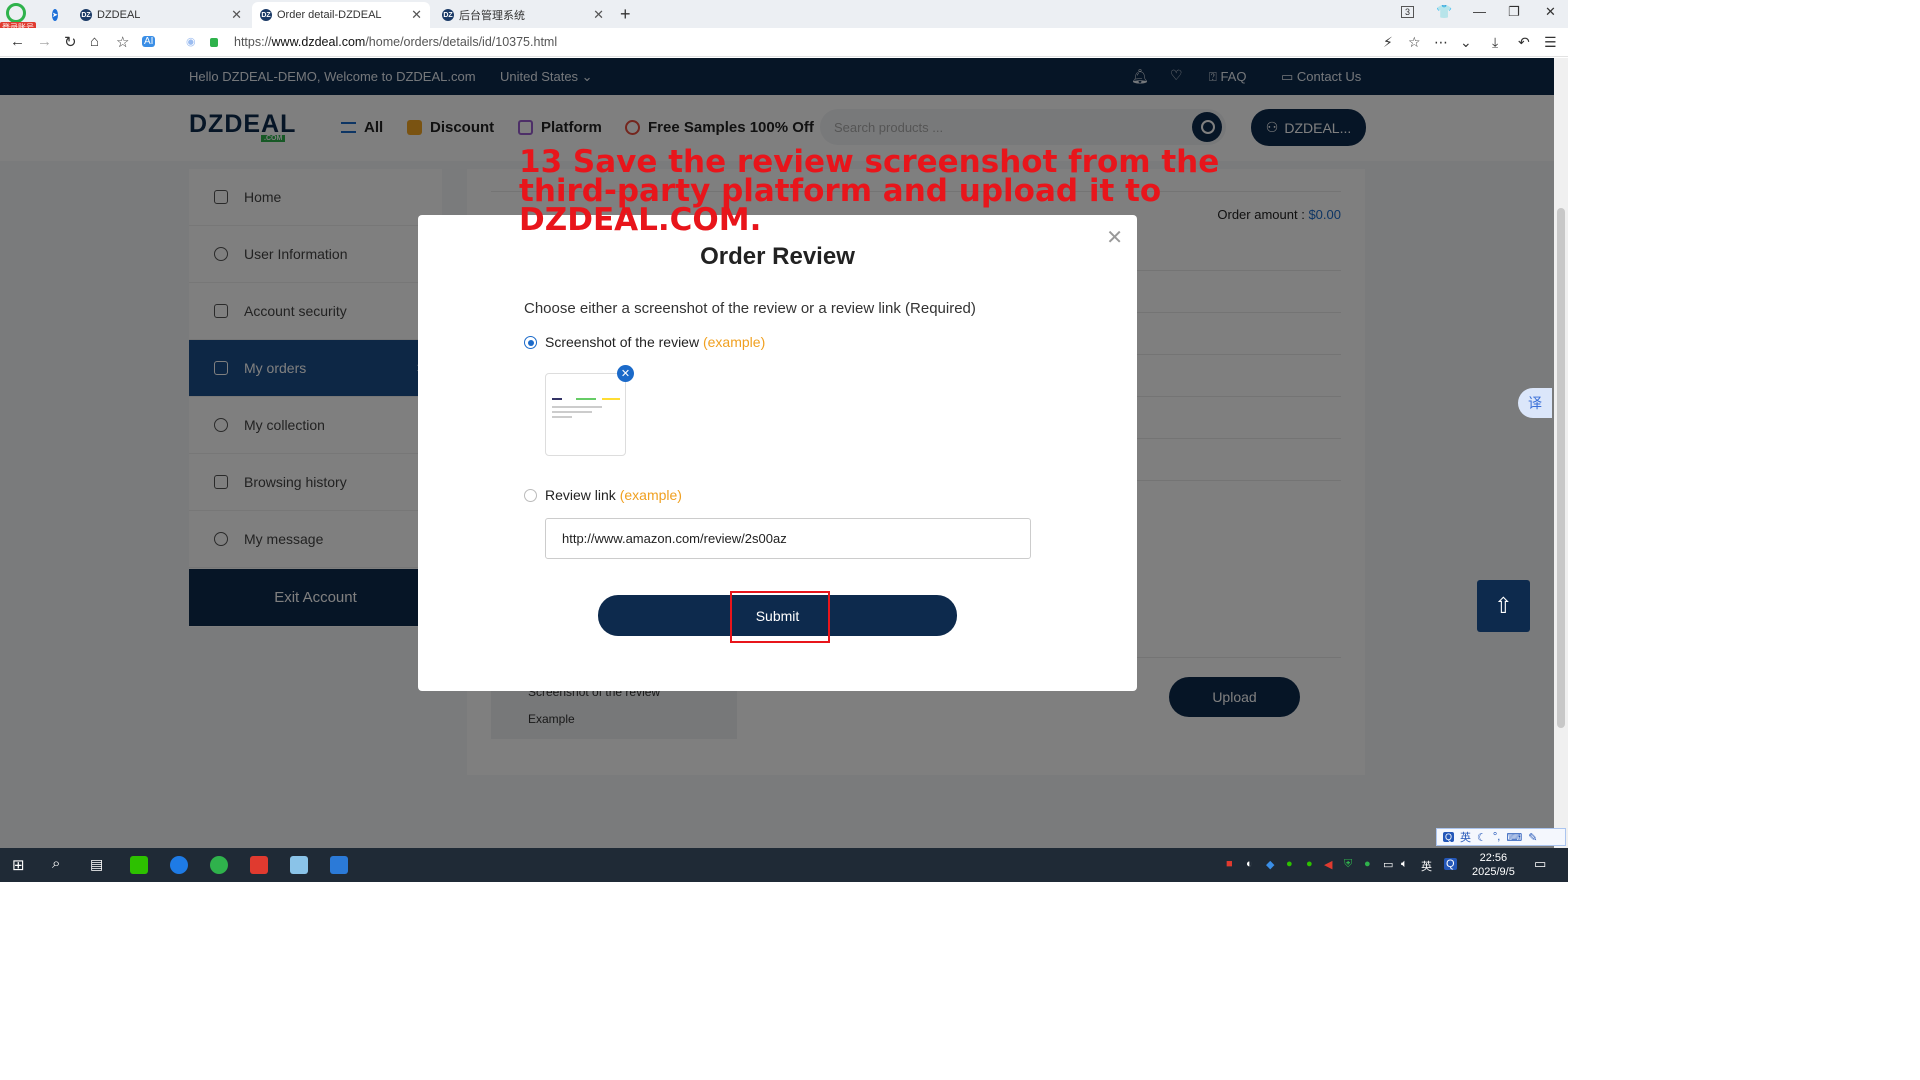 Image resolution: width=1920 pixels, height=1080 pixels. Describe the element at coordinates (1388, 42) in the screenshot. I see `lightning-icon: ⚡` at that location.